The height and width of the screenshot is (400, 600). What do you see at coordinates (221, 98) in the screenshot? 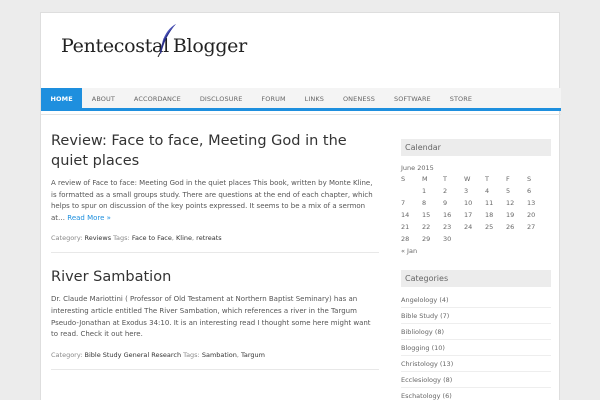
I see `nav-item-disclosure: DISCLOSURE` at bounding box center [221, 98].